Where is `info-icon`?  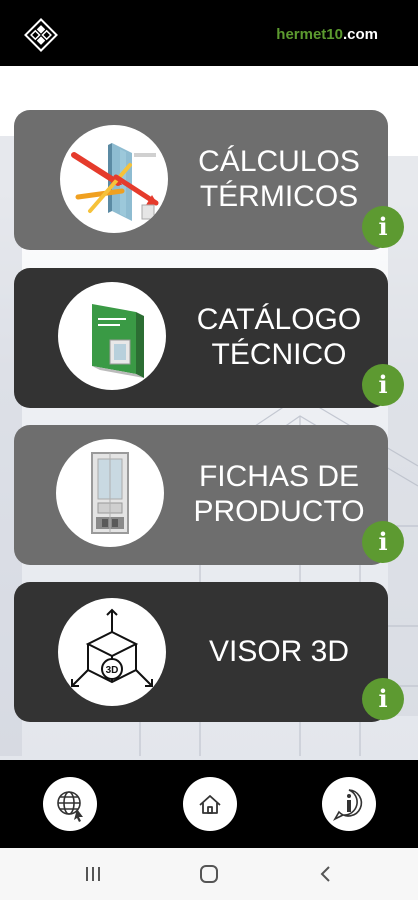
info-icon is located at coordinates (347, 805).